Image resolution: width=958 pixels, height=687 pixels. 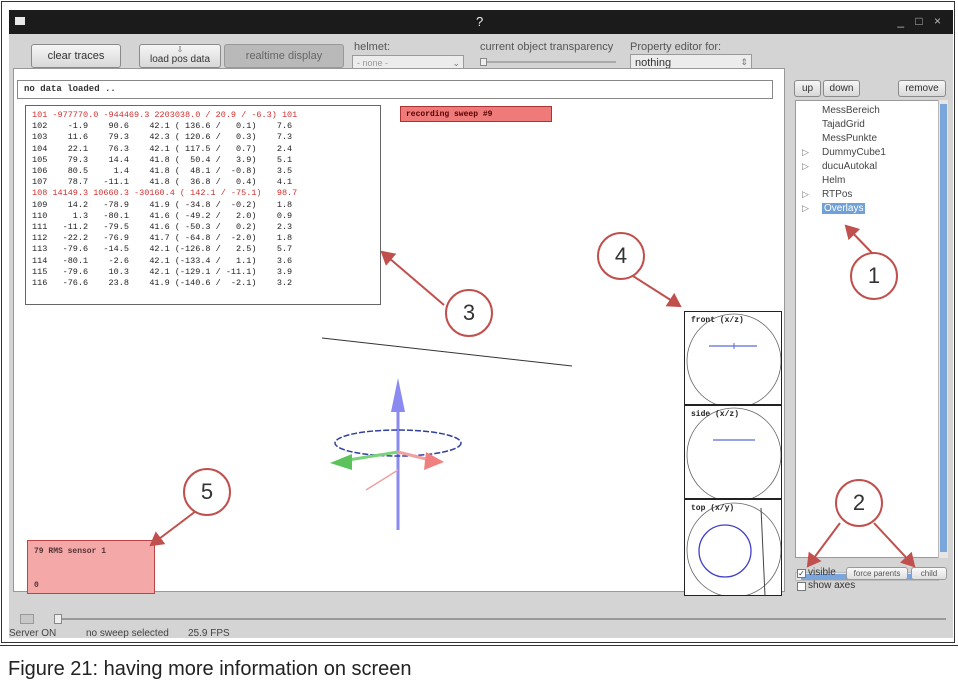 I want to click on timeline-track, so click(x=501, y=619).